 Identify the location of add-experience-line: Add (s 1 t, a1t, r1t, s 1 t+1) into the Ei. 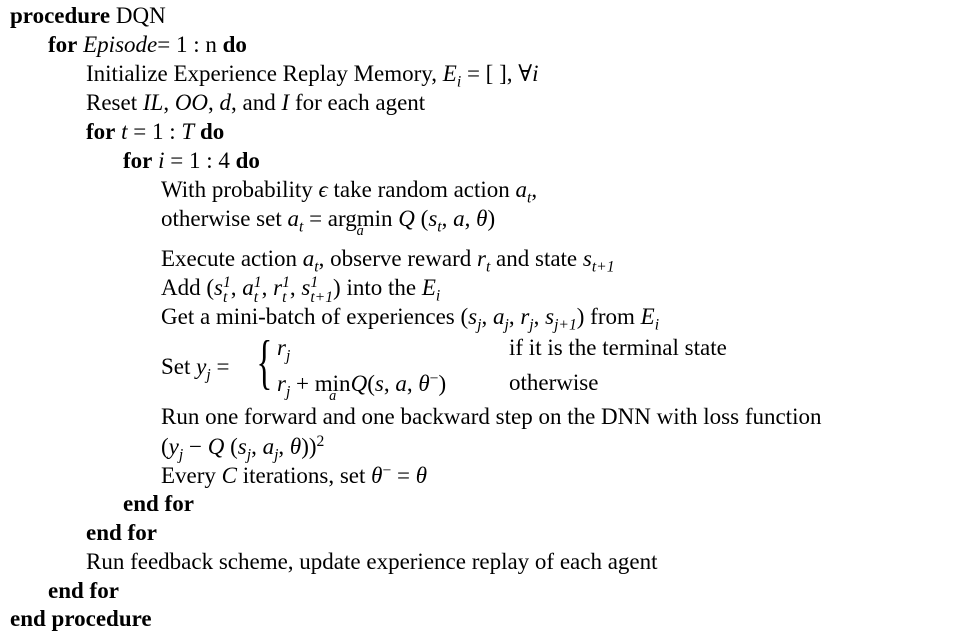
(301, 290).